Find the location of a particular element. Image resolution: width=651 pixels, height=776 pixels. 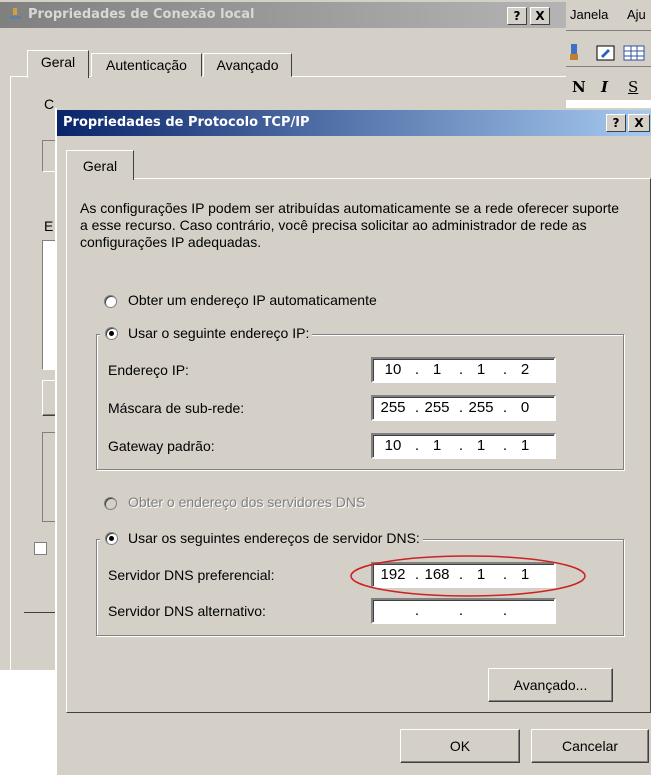

dialog-help-button: ? is located at coordinates (616, 123).